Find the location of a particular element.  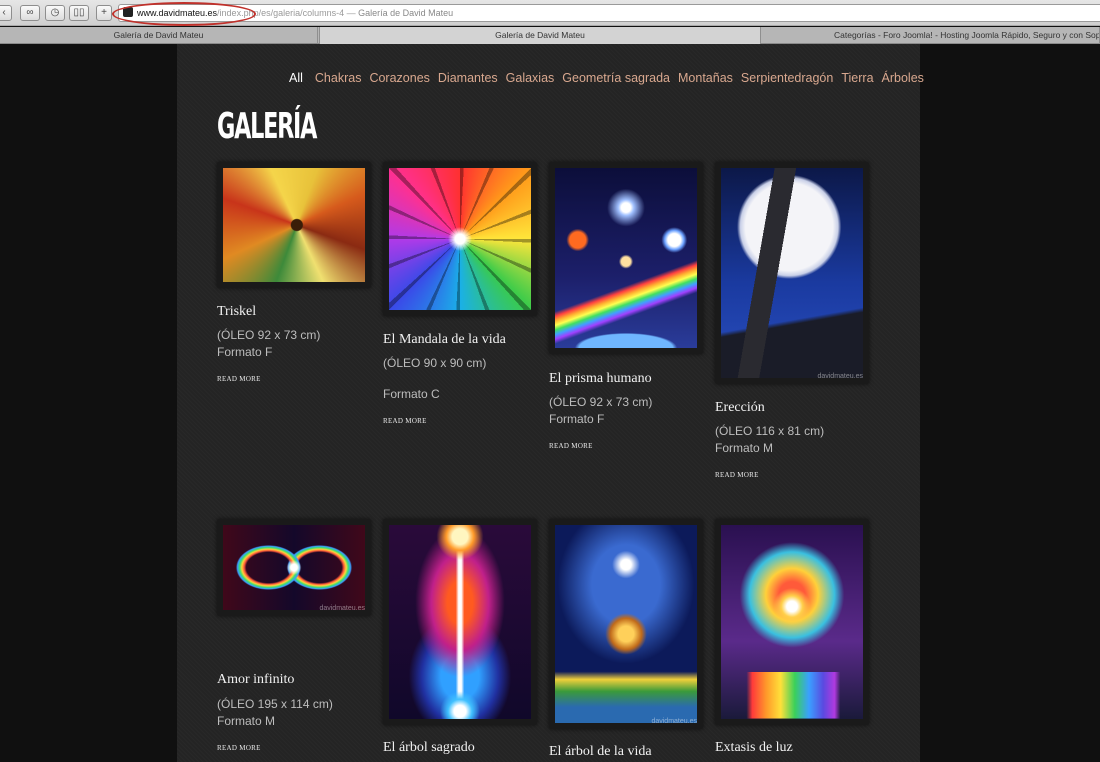

url-page-title: Galería de David Mateu is located at coordinates (406, 13).